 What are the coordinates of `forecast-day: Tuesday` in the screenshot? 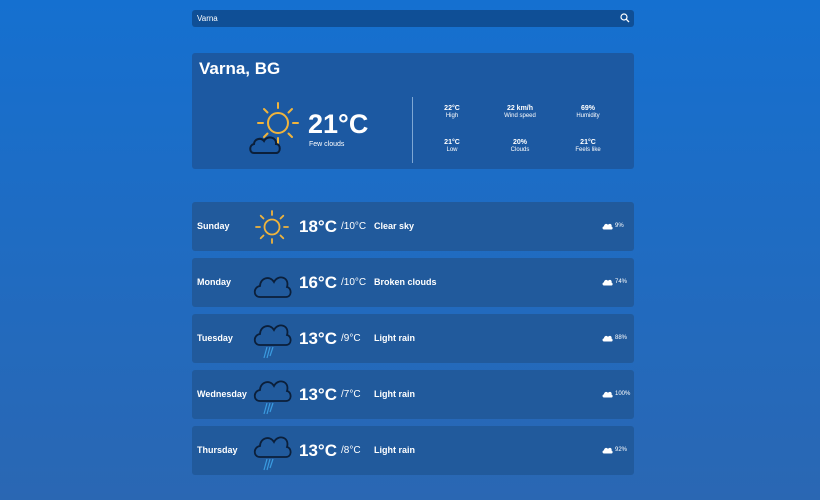 It's located at (215, 338).